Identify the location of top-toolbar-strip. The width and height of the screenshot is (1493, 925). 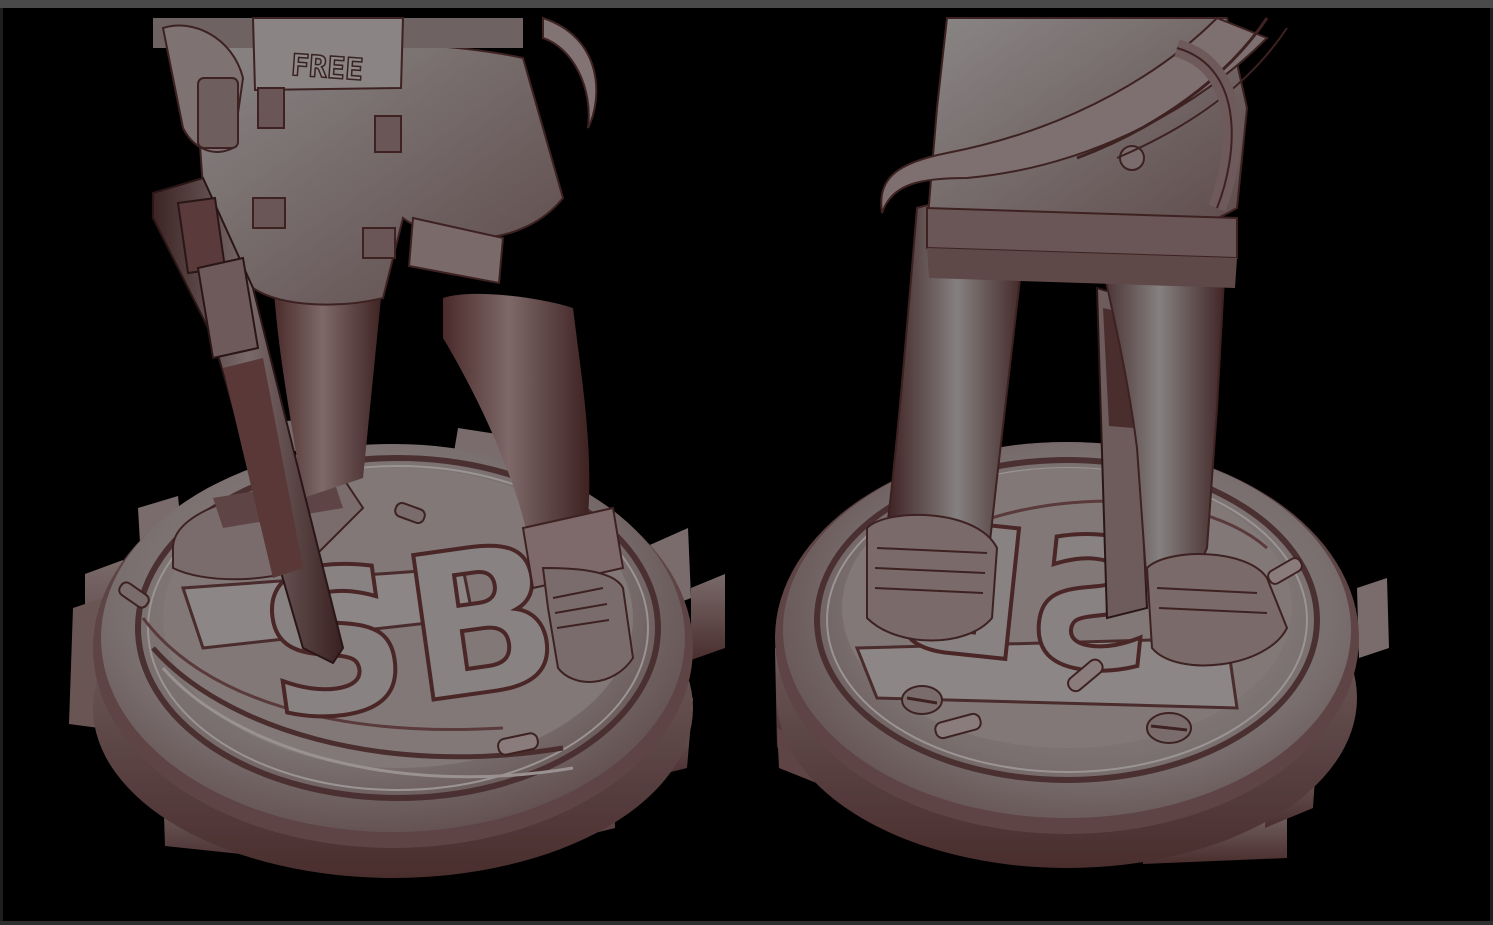
(746, 4).